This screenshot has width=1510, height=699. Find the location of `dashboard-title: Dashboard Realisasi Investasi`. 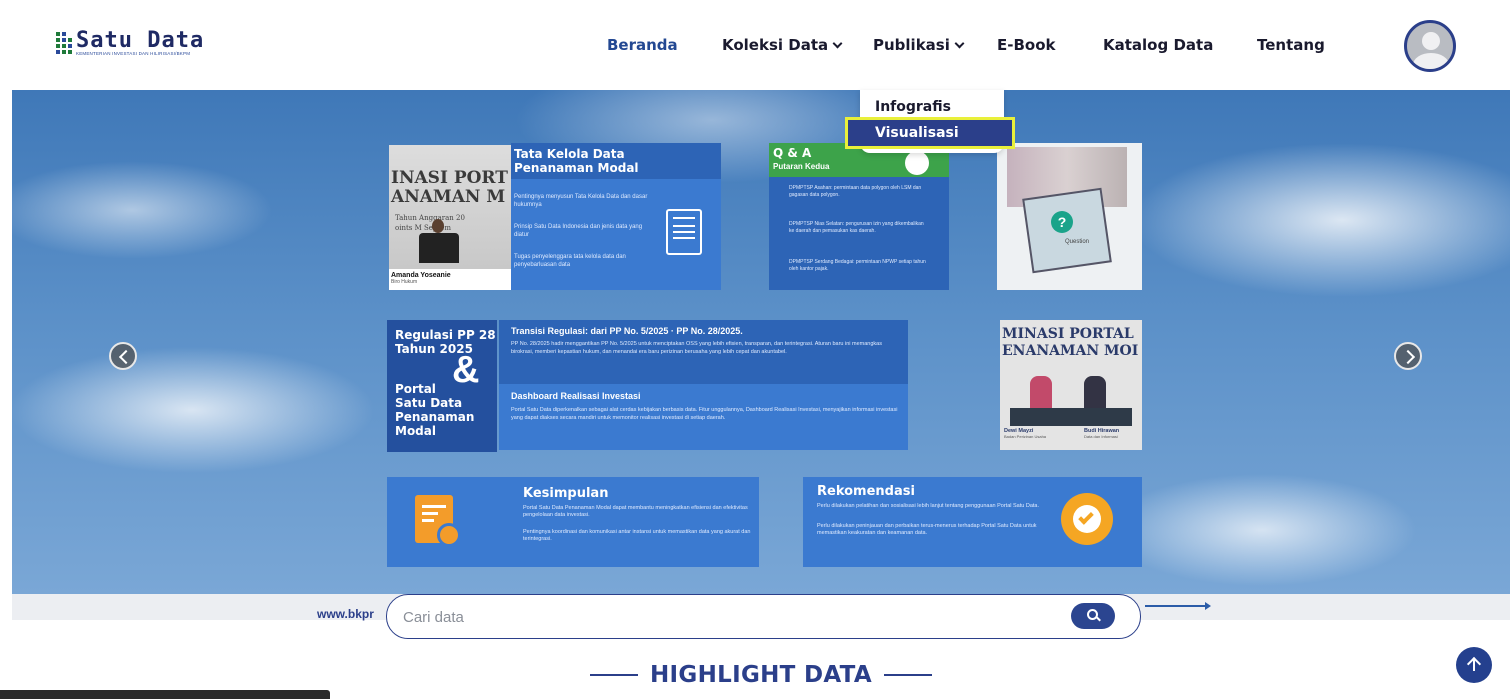

dashboard-title: Dashboard Realisasi Investasi is located at coordinates (576, 396).